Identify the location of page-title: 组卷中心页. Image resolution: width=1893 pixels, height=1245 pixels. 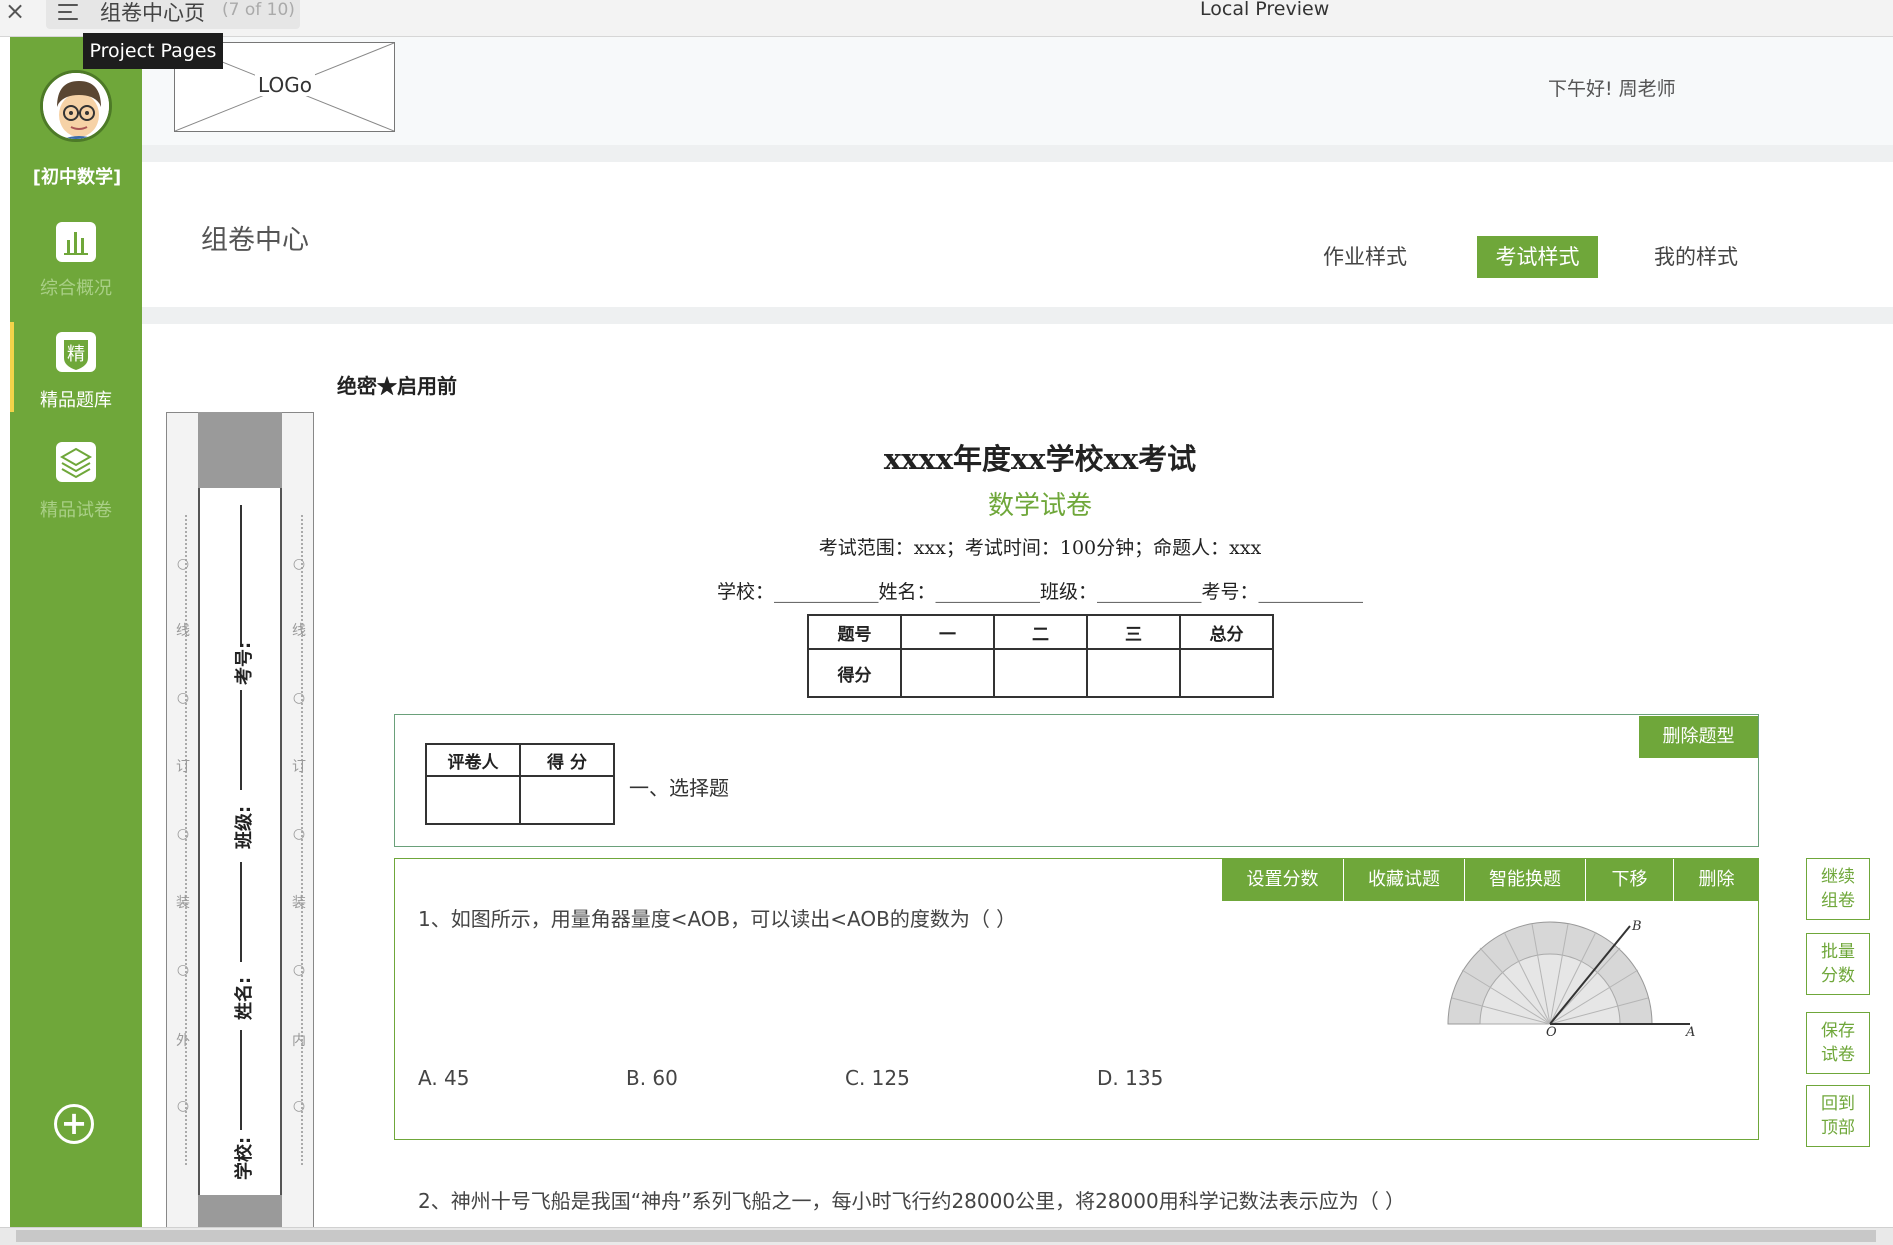
(152, 13).